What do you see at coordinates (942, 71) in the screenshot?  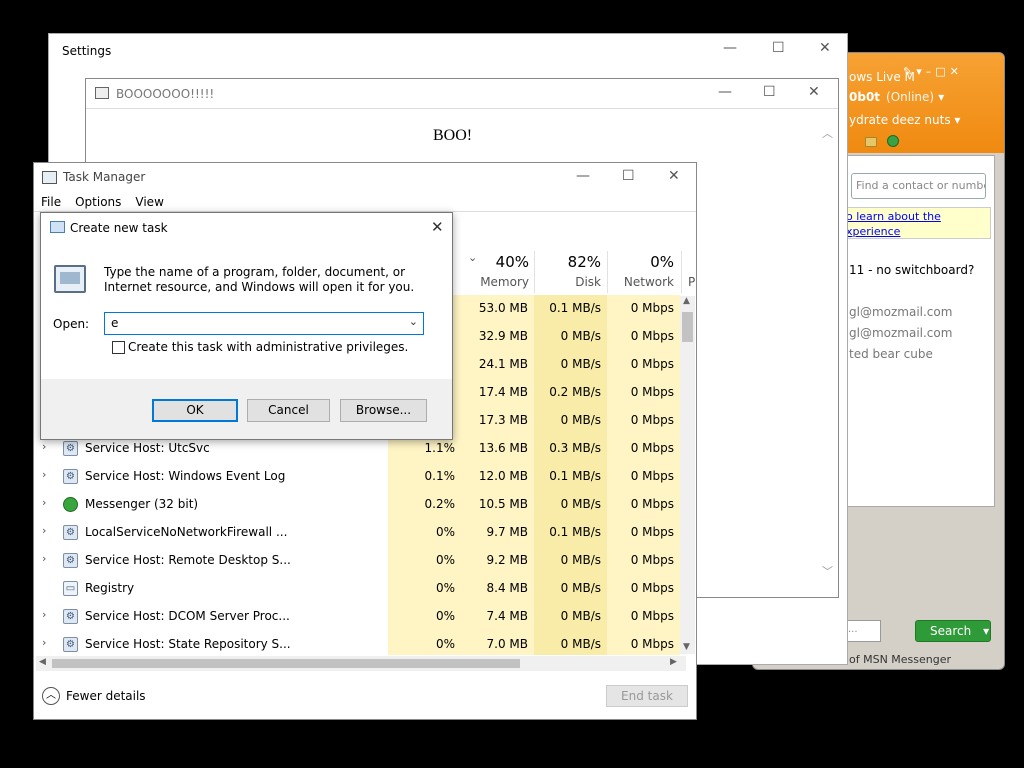 I see `maximize-icon: □` at bounding box center [942, 71].